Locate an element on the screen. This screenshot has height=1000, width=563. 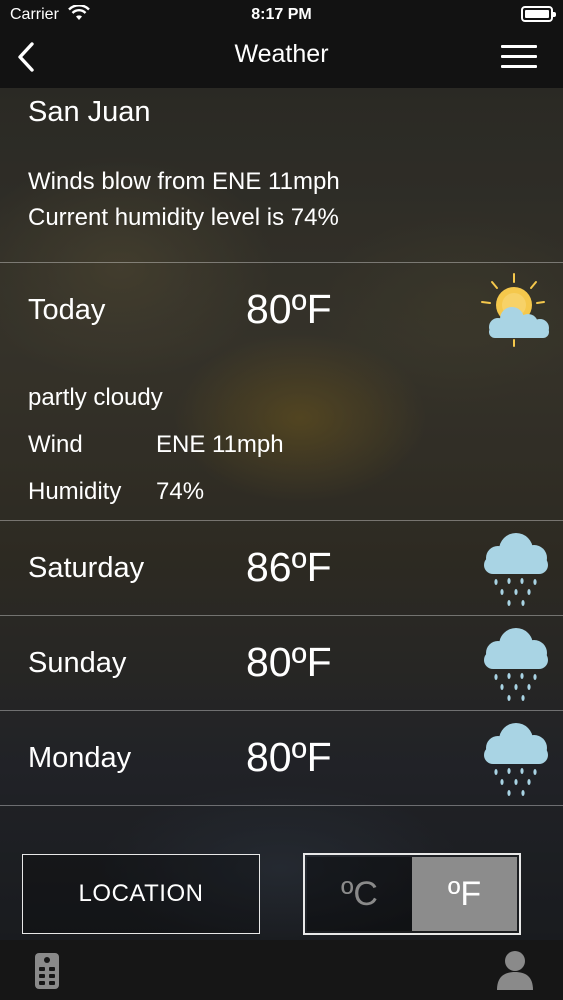
battery-icon is located at coordinates (538, 14).